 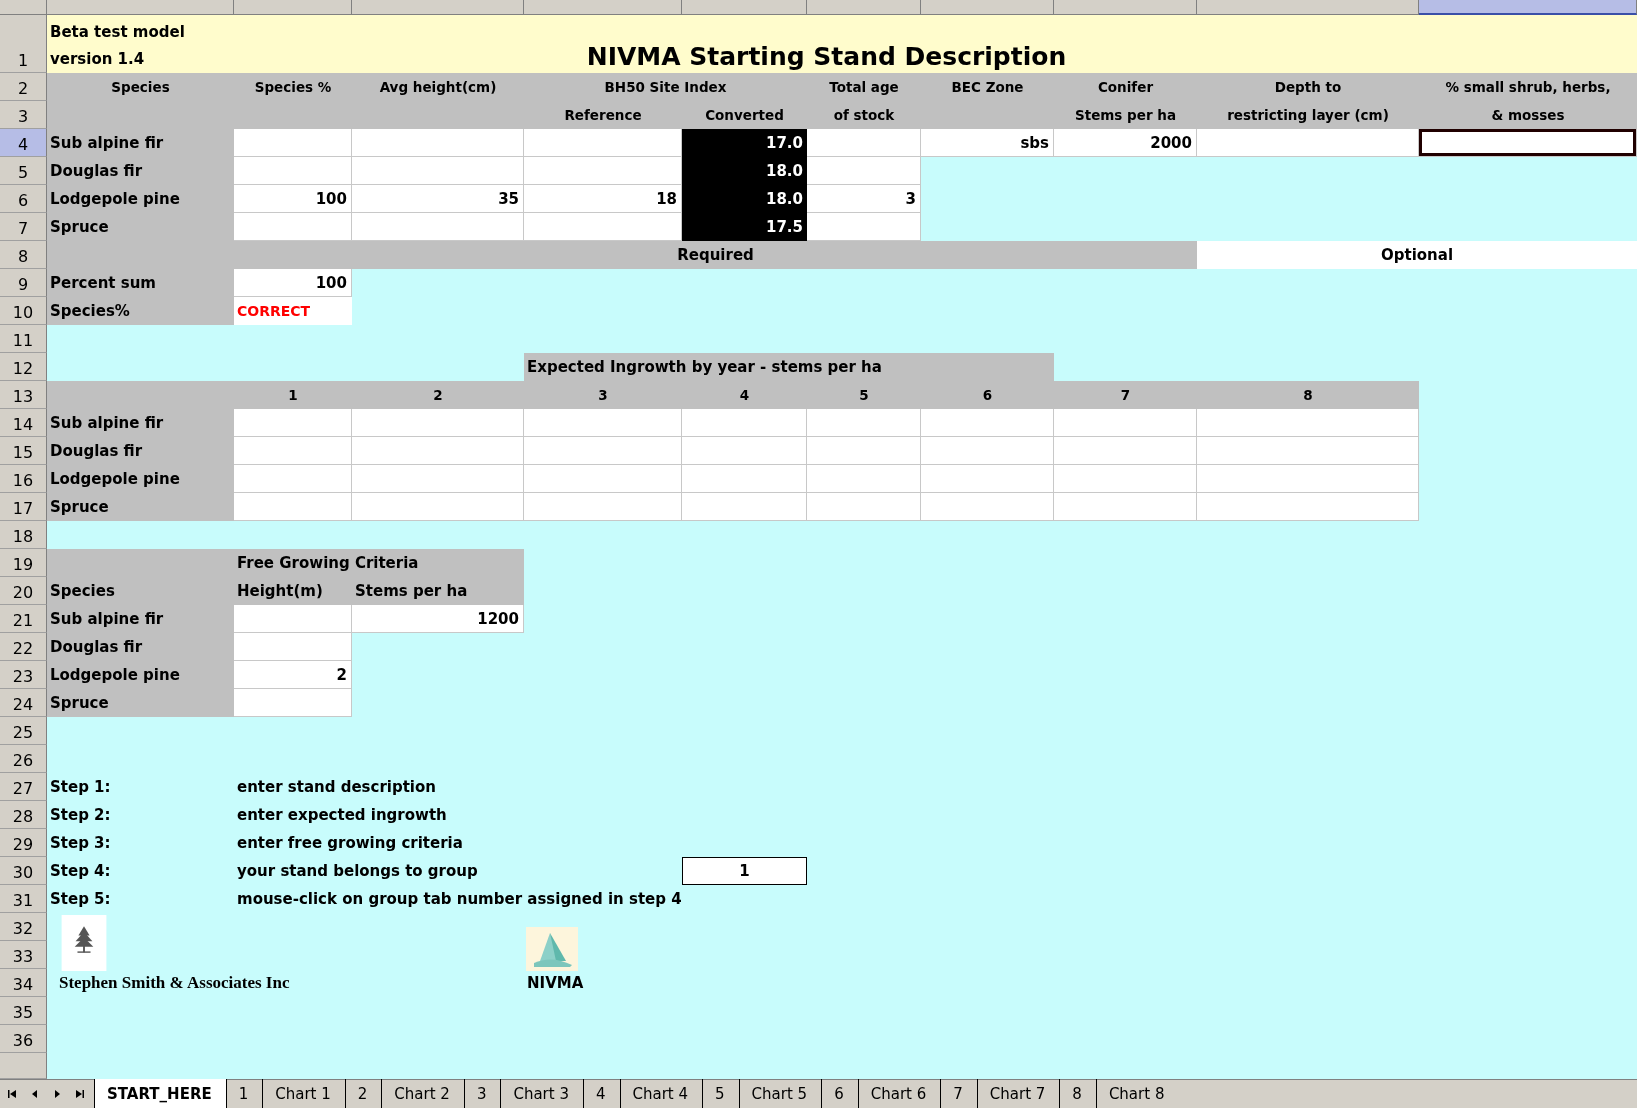 What do you see at coordinates (780, 1093) in the screenshot?
I see `sheet-tab: Chart 5` at bounding box center [780, 1093].